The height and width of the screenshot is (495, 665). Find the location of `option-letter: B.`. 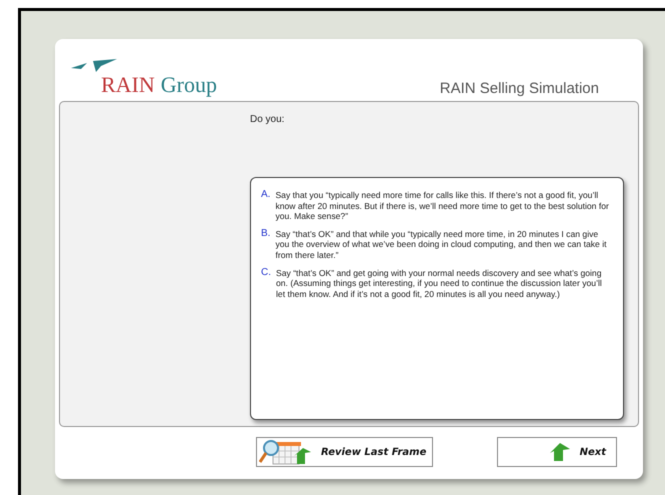

option-letter: B. is located at coordinates (265, 244).